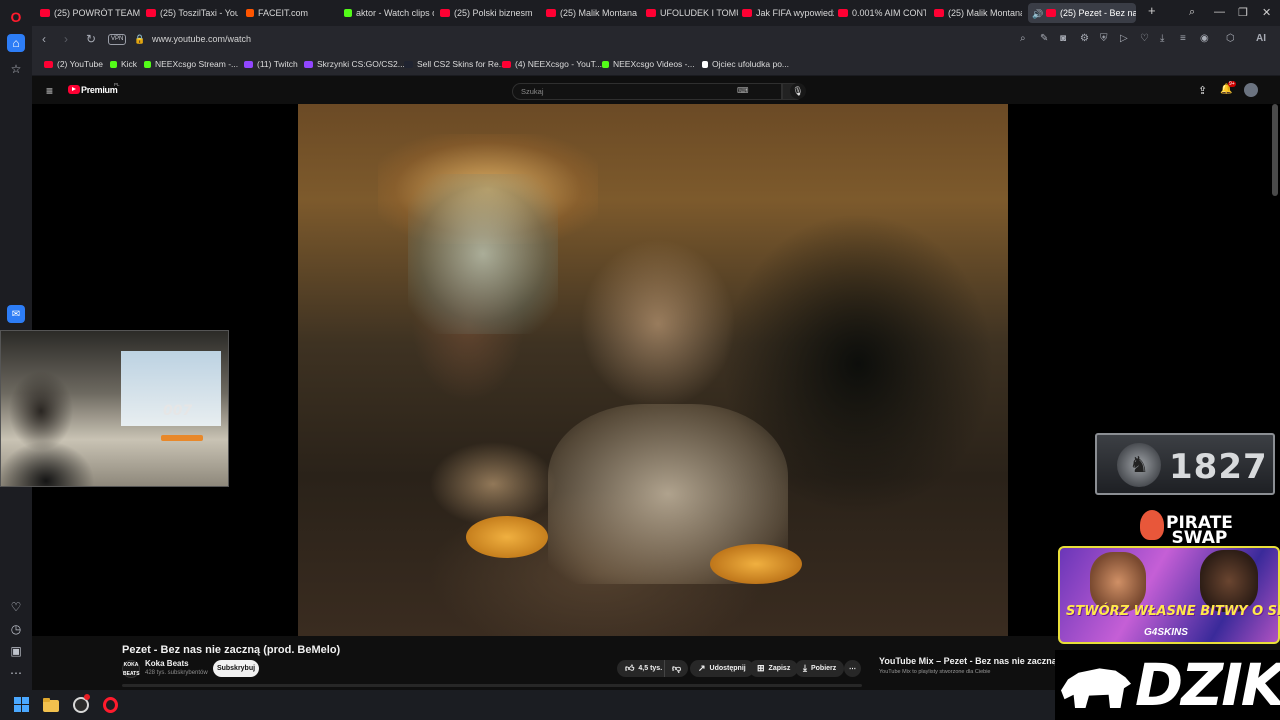 The image size is (1280, 720). Describe the element at coordinates (743, 90) in the screenshot. I see `keyboard-icon: ⌨` at that location.